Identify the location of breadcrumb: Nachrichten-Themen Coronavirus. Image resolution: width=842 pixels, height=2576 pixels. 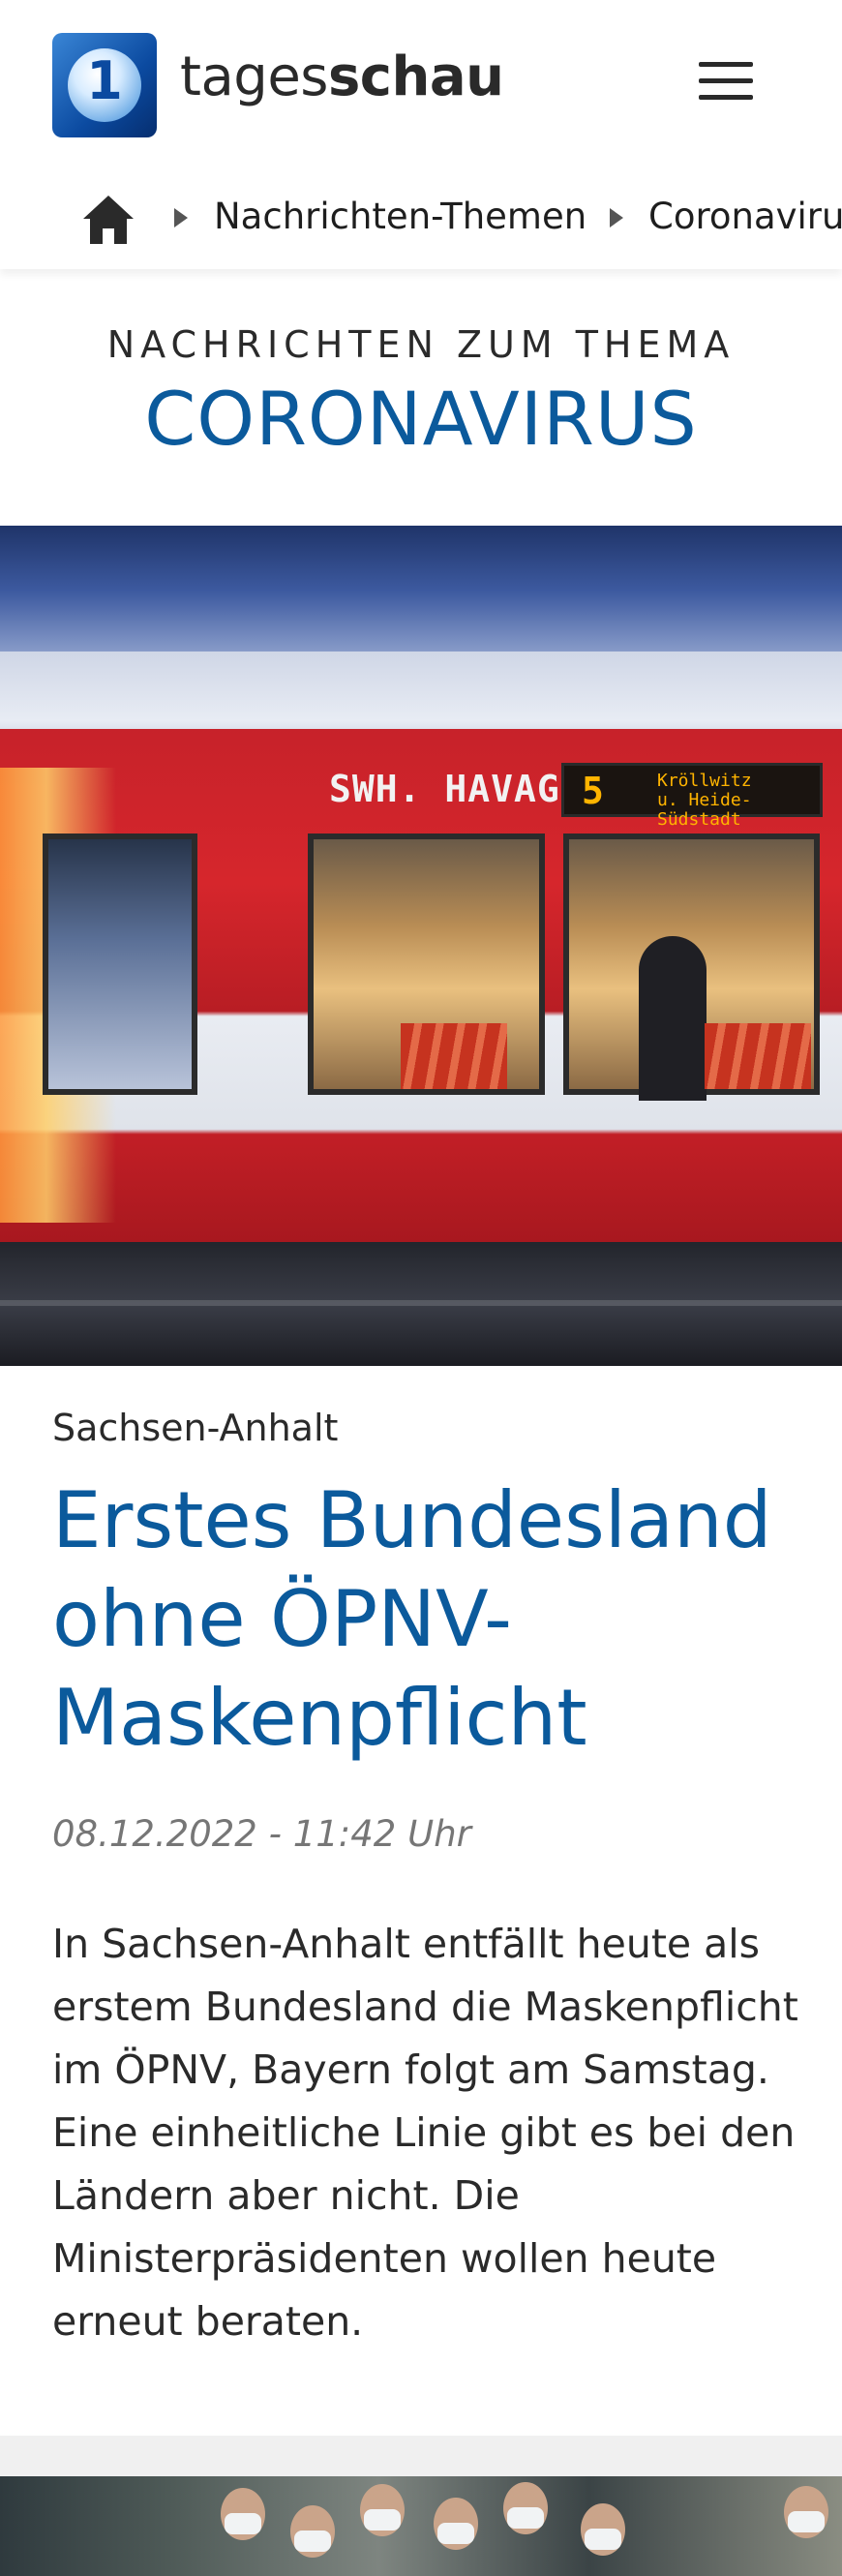
(421, 217).